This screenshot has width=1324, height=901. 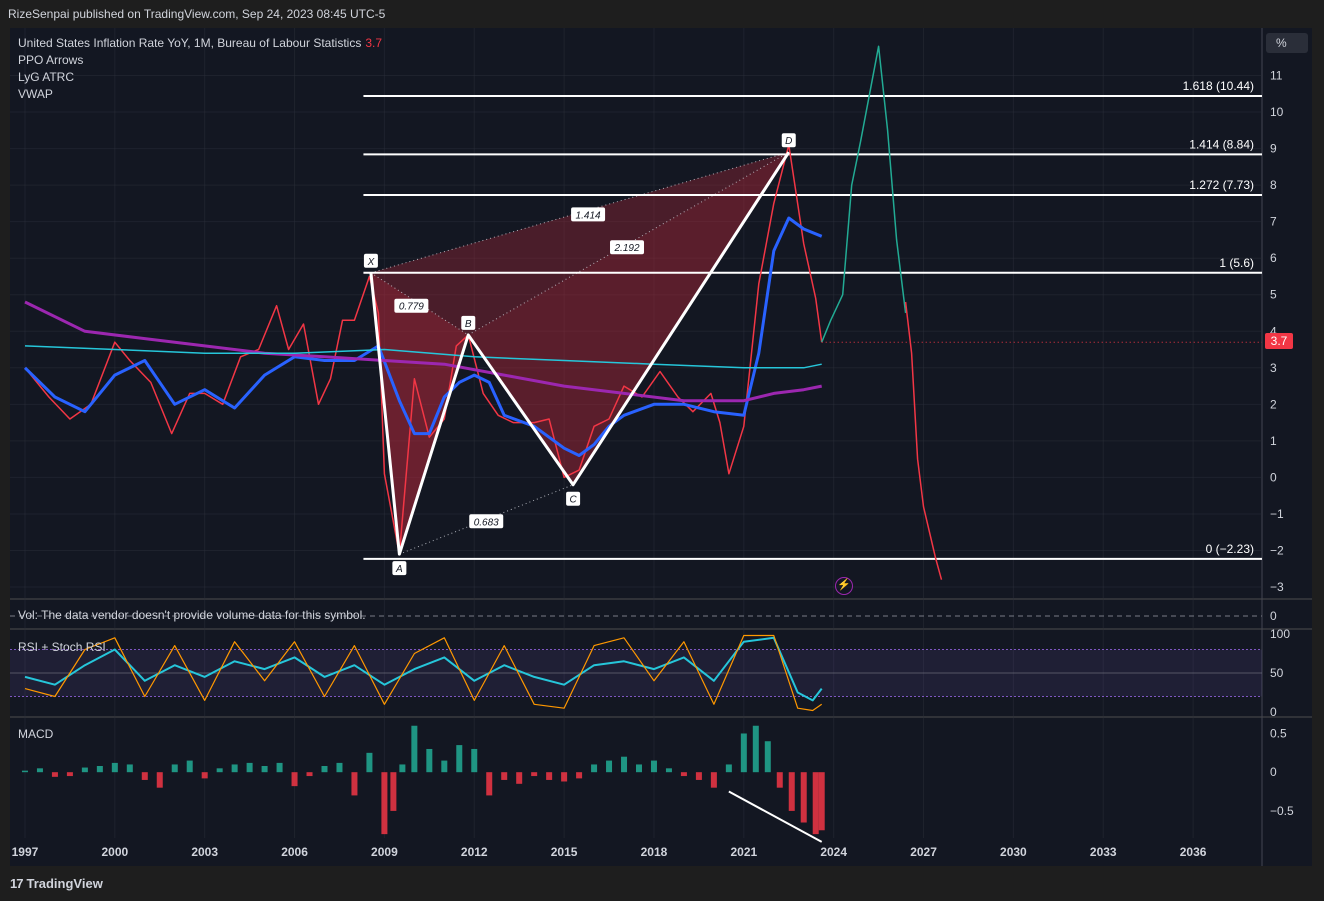 I want to click on macd-tick-label: 0.5, so click(x=1278, y=733).